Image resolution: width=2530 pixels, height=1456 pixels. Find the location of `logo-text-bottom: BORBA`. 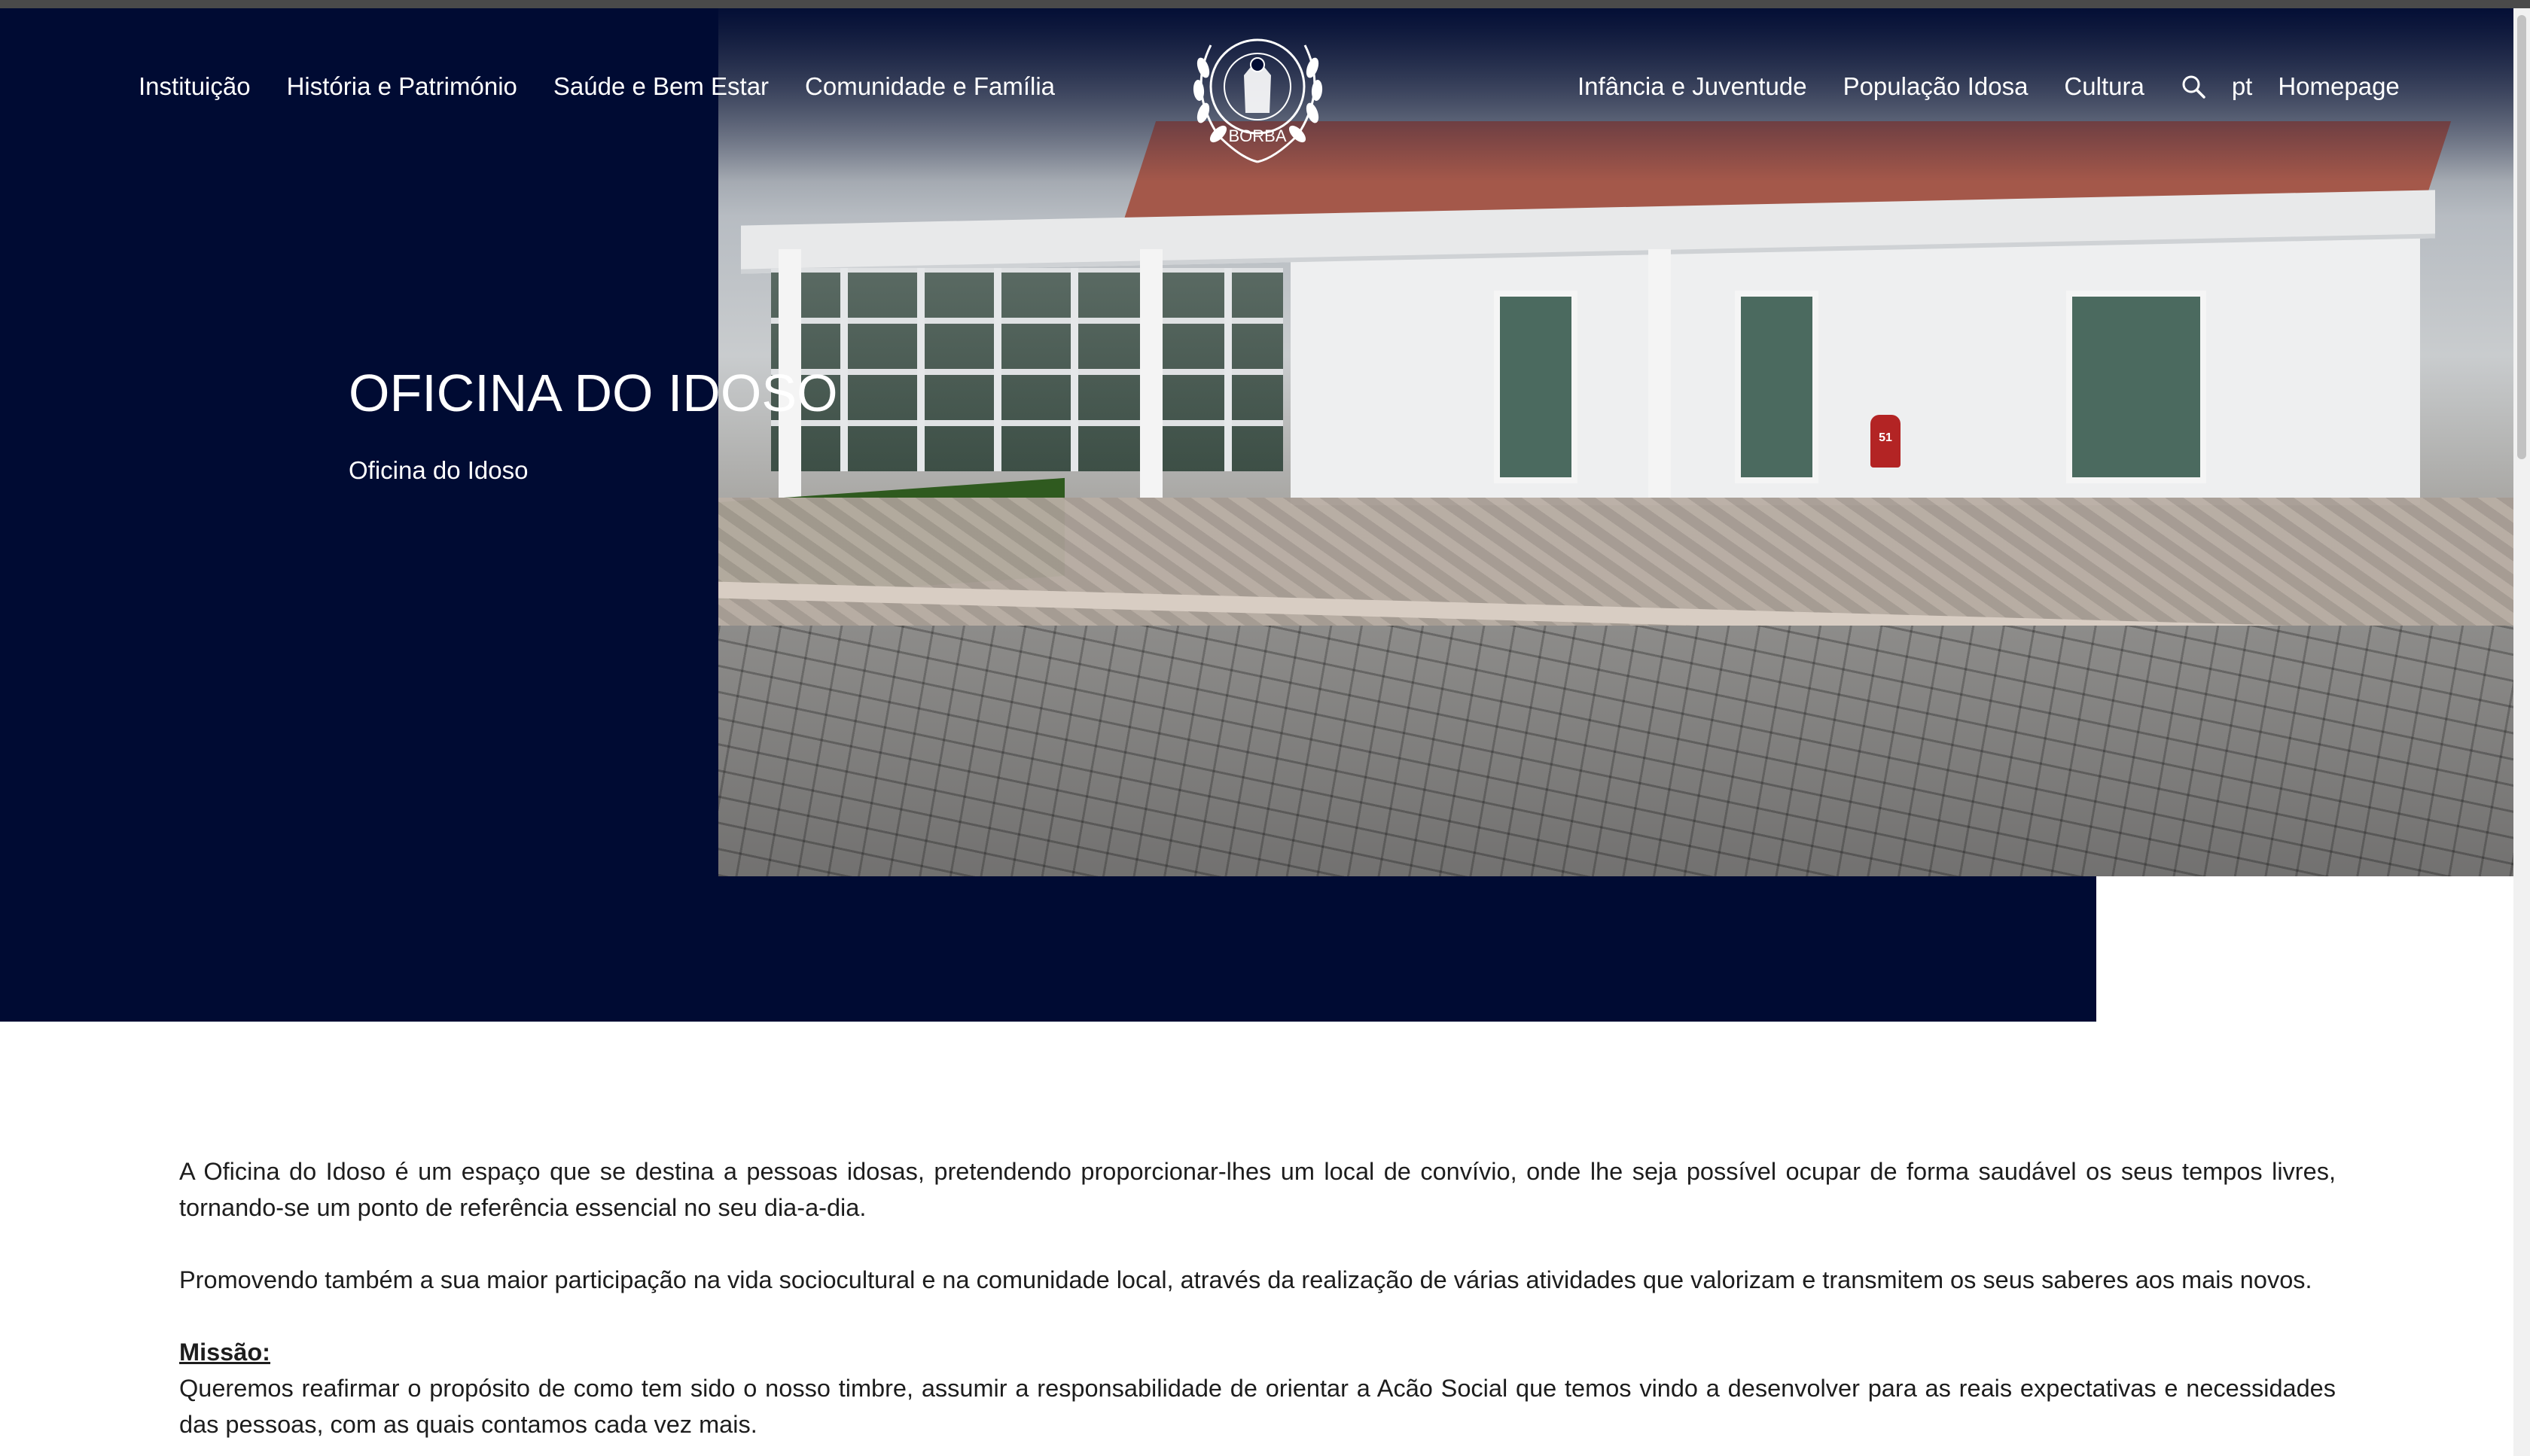

logo-text-bottom: BORBA is located at coordinates (1257, 135).